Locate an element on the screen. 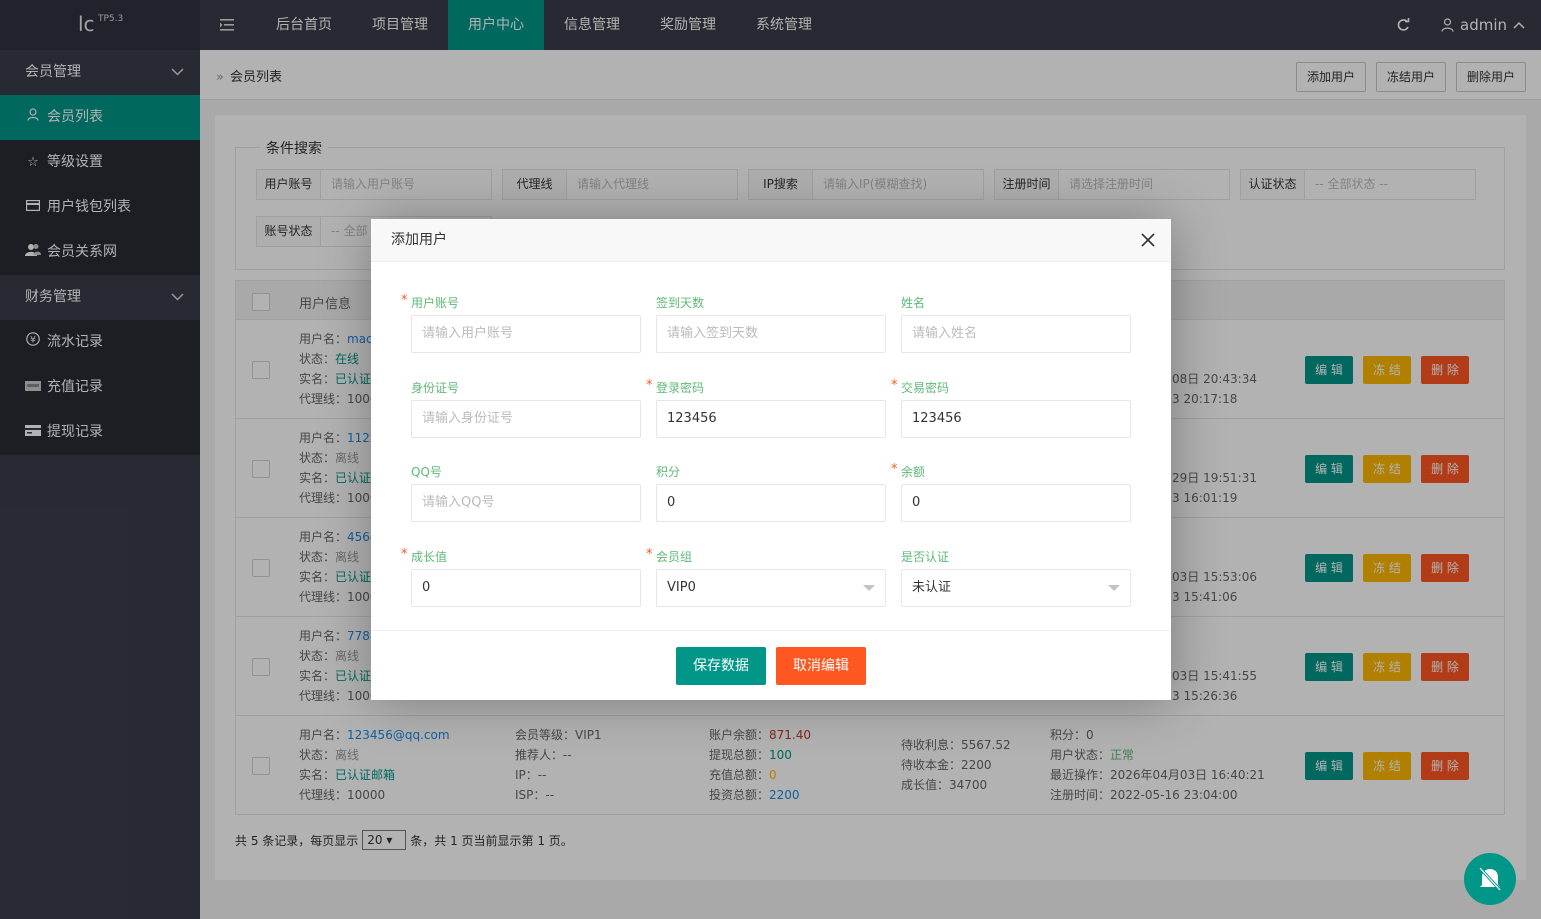  field-value: 请输入身份证号 is located at coordinates (468, 418).